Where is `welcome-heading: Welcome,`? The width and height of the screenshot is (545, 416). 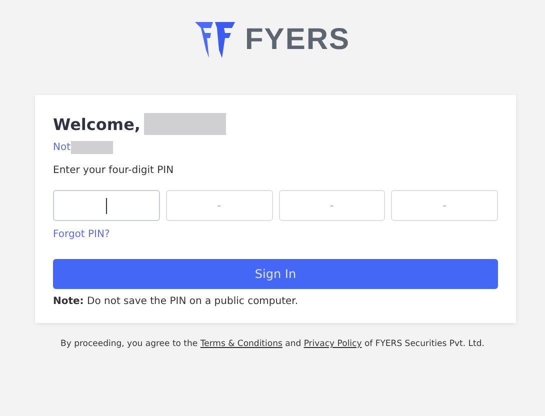 welcome-heading: Welcome, is located at coordinates (96, 124).